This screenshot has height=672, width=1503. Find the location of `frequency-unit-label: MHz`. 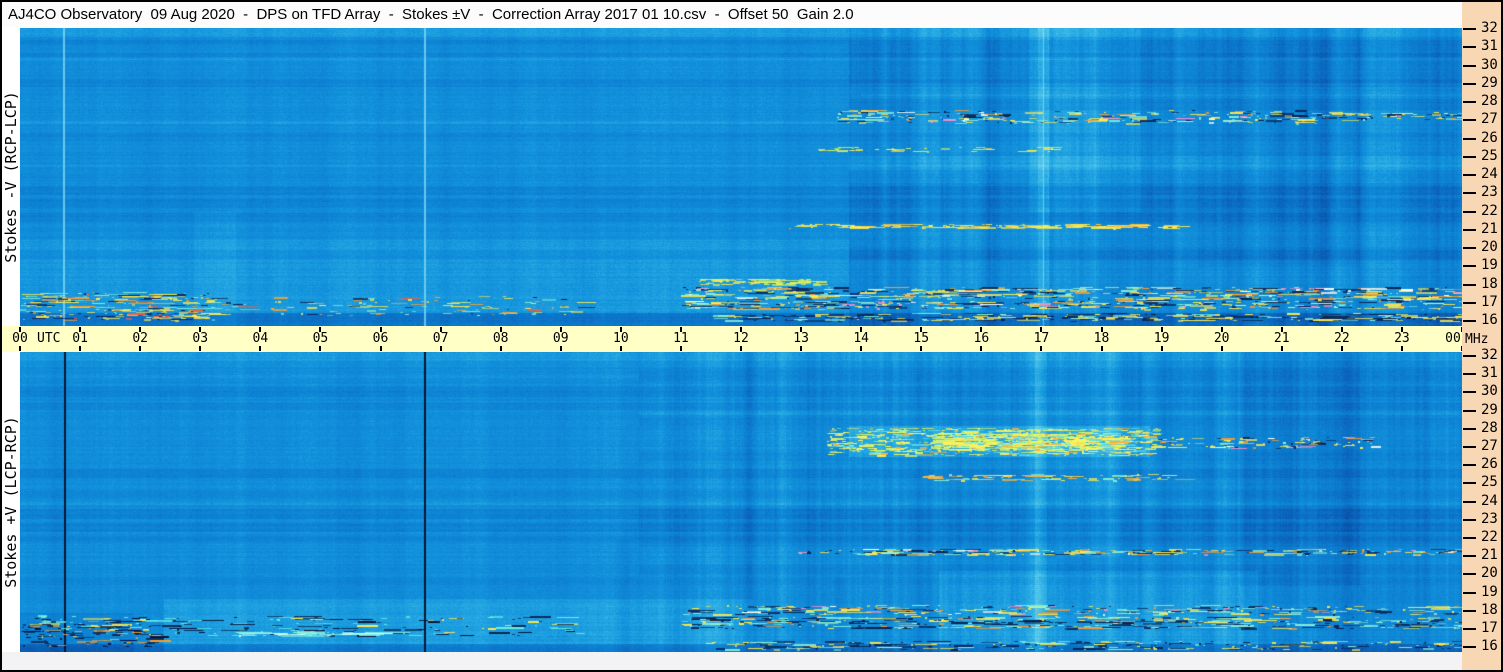

frequency-unit-label: MHz is located at coordinates (1477, 339).